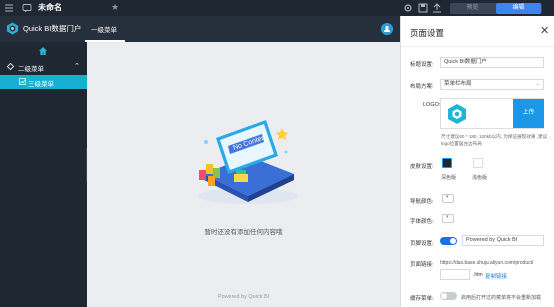 The image size is (554, 307). Describe the element at coordinates (387, 29) in the screenshot. I see `avatar` at that location.